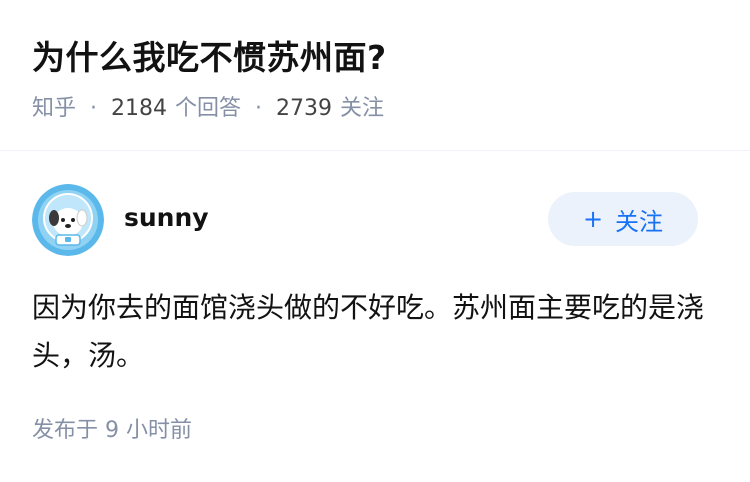 The width and height of the screenshot is (750, 482). What do you see at coordinates (375, 150) in the screenshot?
I see `divider` at bounding box center [375, 150].